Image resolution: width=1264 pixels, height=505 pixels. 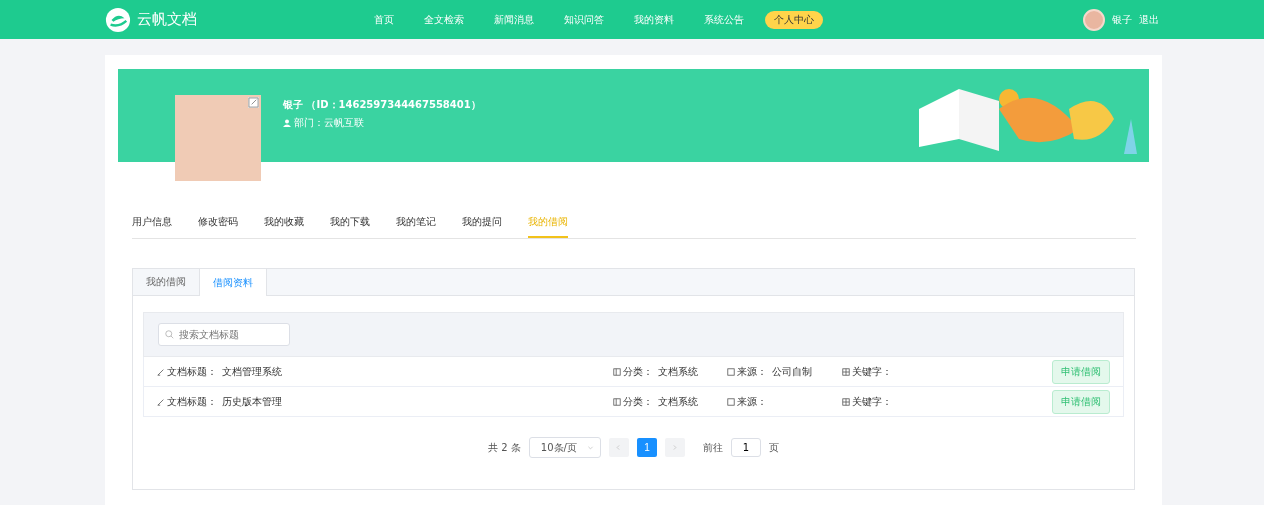 I want to click on person-icon, so click(x=287, y=123).